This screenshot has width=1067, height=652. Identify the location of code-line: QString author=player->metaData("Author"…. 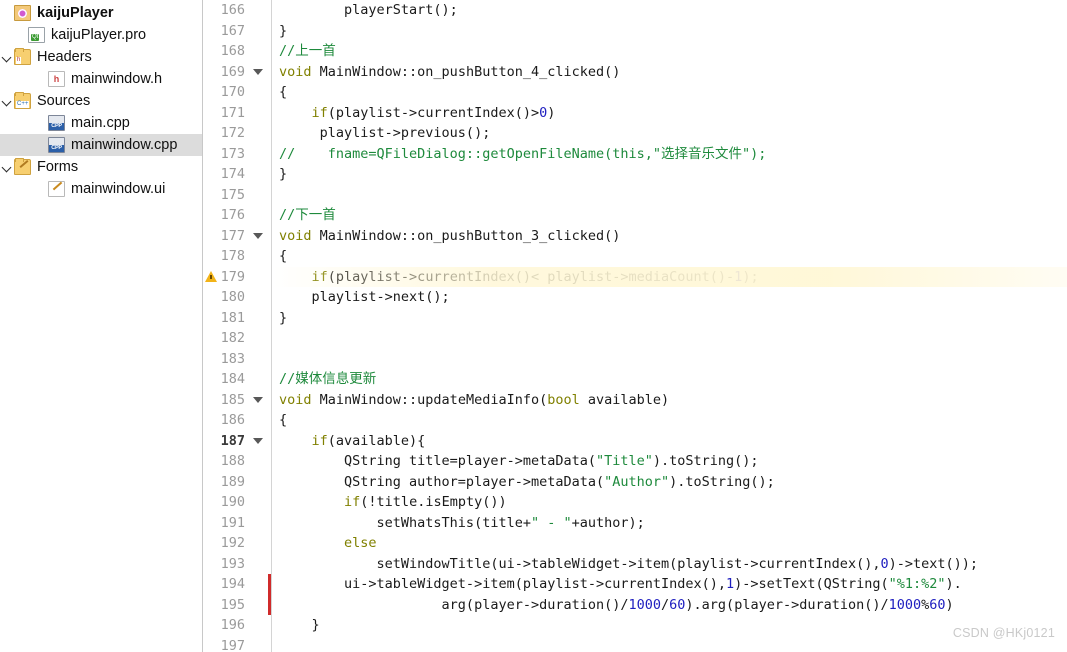
(670, 482).